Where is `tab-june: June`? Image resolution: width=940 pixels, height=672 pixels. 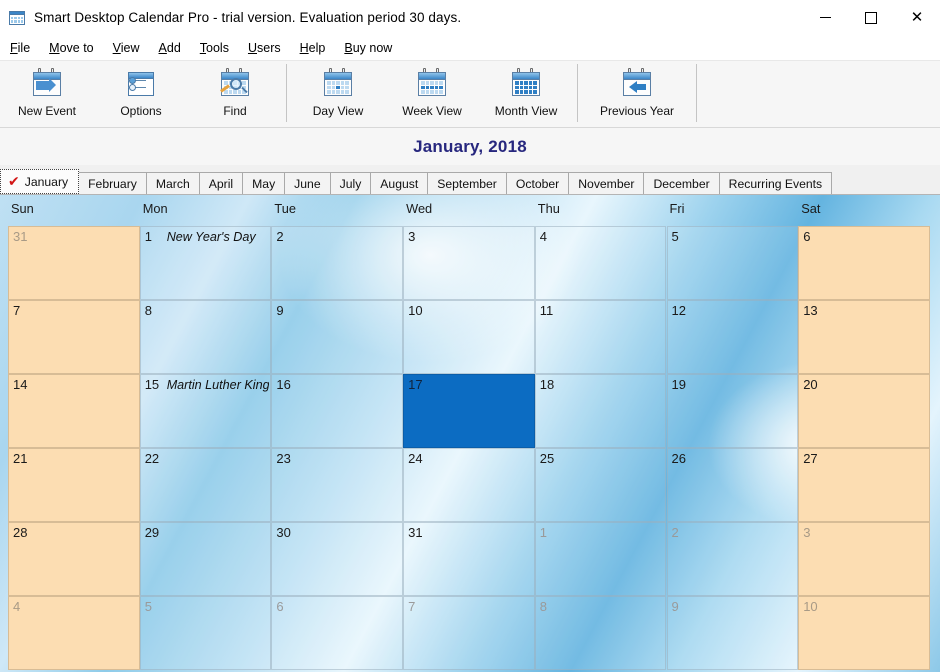
tab-june: June is located at coordinates (307, 183).